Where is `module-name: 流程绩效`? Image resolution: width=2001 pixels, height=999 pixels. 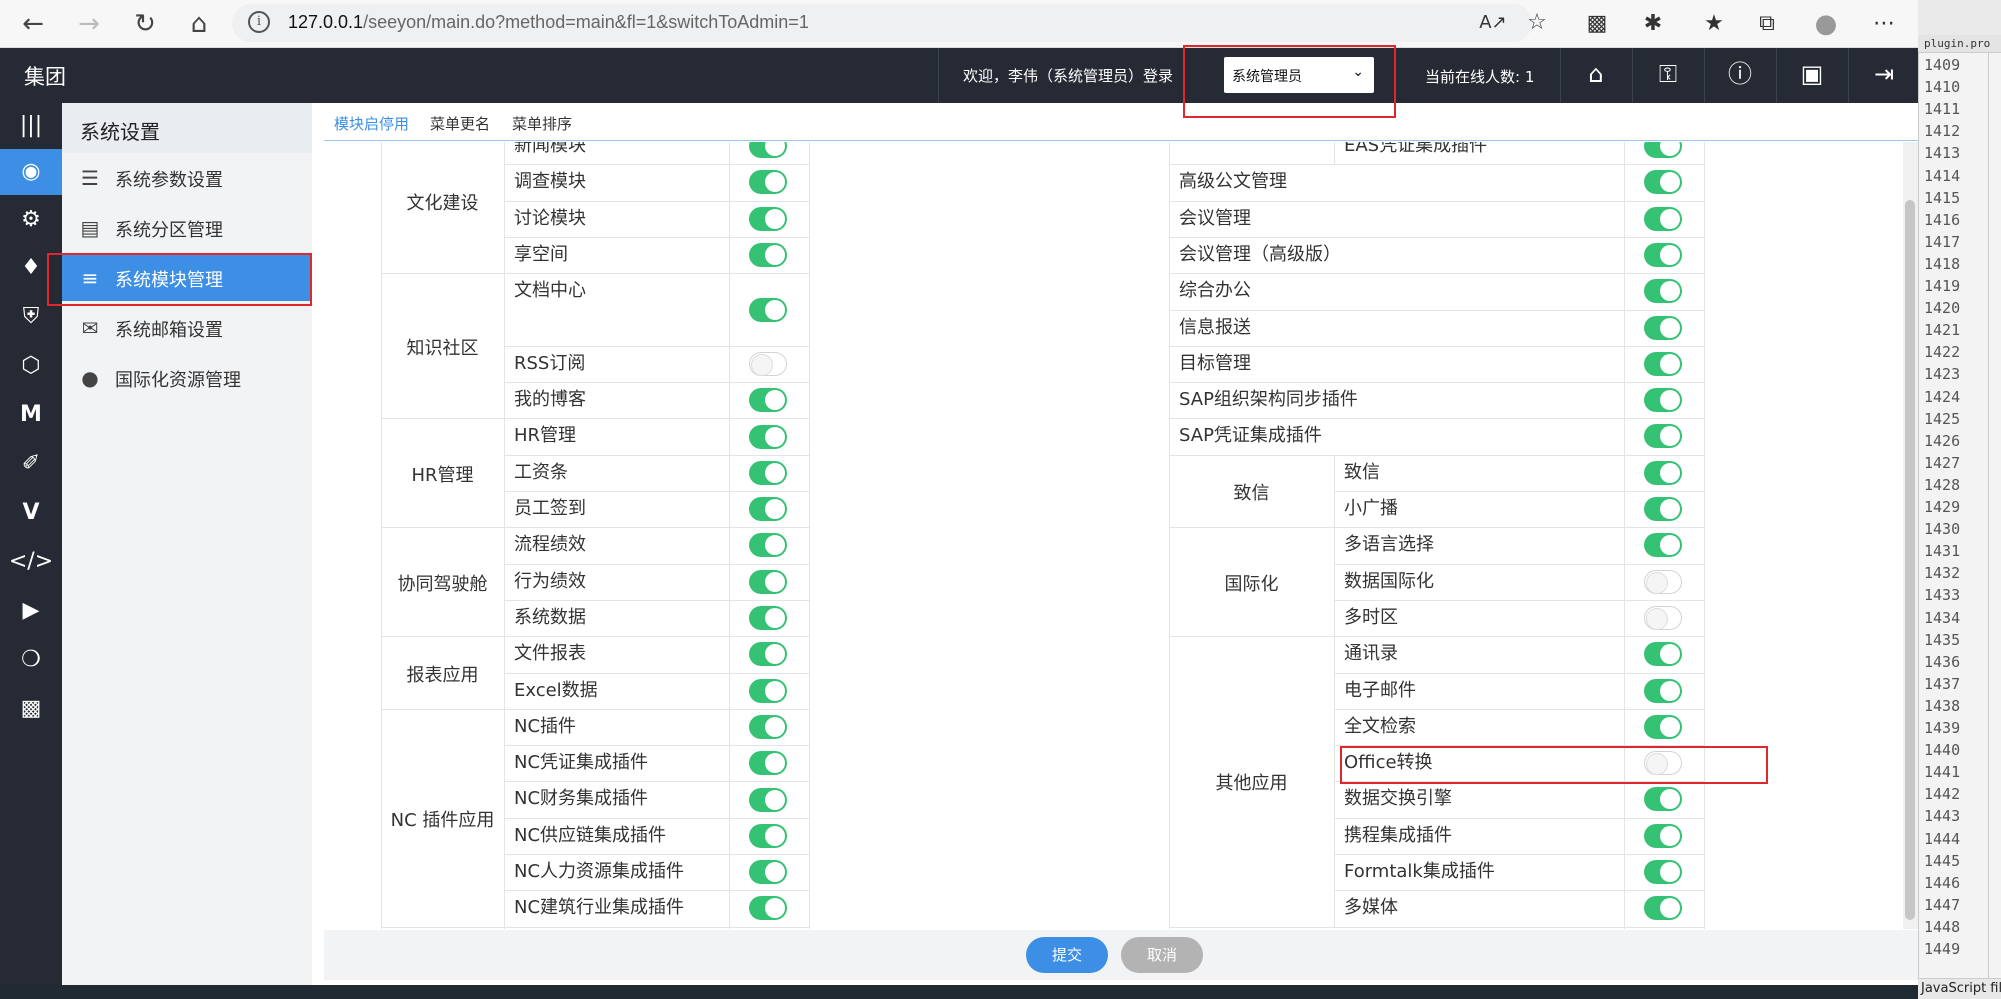
module-name: 流程绩效 is located at coordinates (550, 545).